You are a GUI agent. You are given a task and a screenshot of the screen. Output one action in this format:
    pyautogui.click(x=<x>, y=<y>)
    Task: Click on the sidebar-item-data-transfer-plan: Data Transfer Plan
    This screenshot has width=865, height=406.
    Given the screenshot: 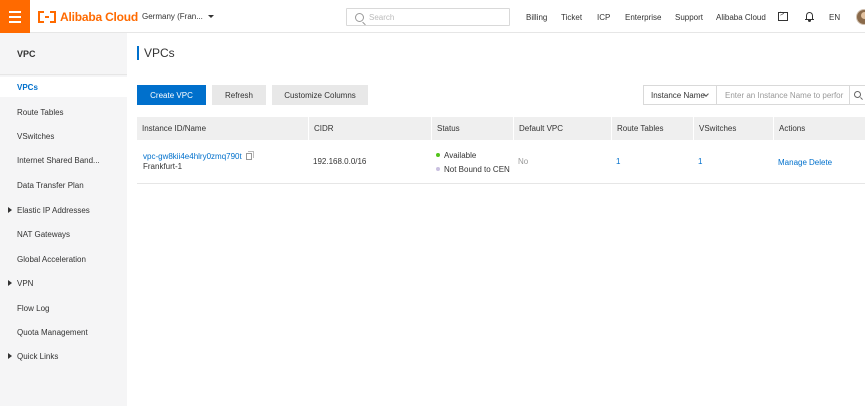 What is the action you would take?
    pyautogui.click(x=63, y=185)
    